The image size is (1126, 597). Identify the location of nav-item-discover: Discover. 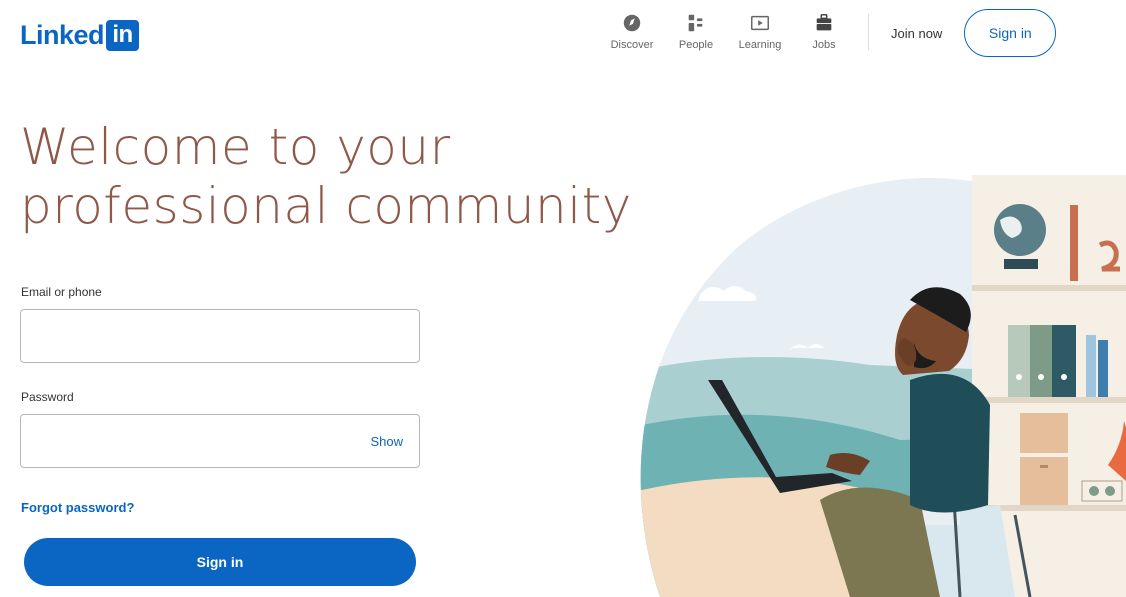
(632, 36).